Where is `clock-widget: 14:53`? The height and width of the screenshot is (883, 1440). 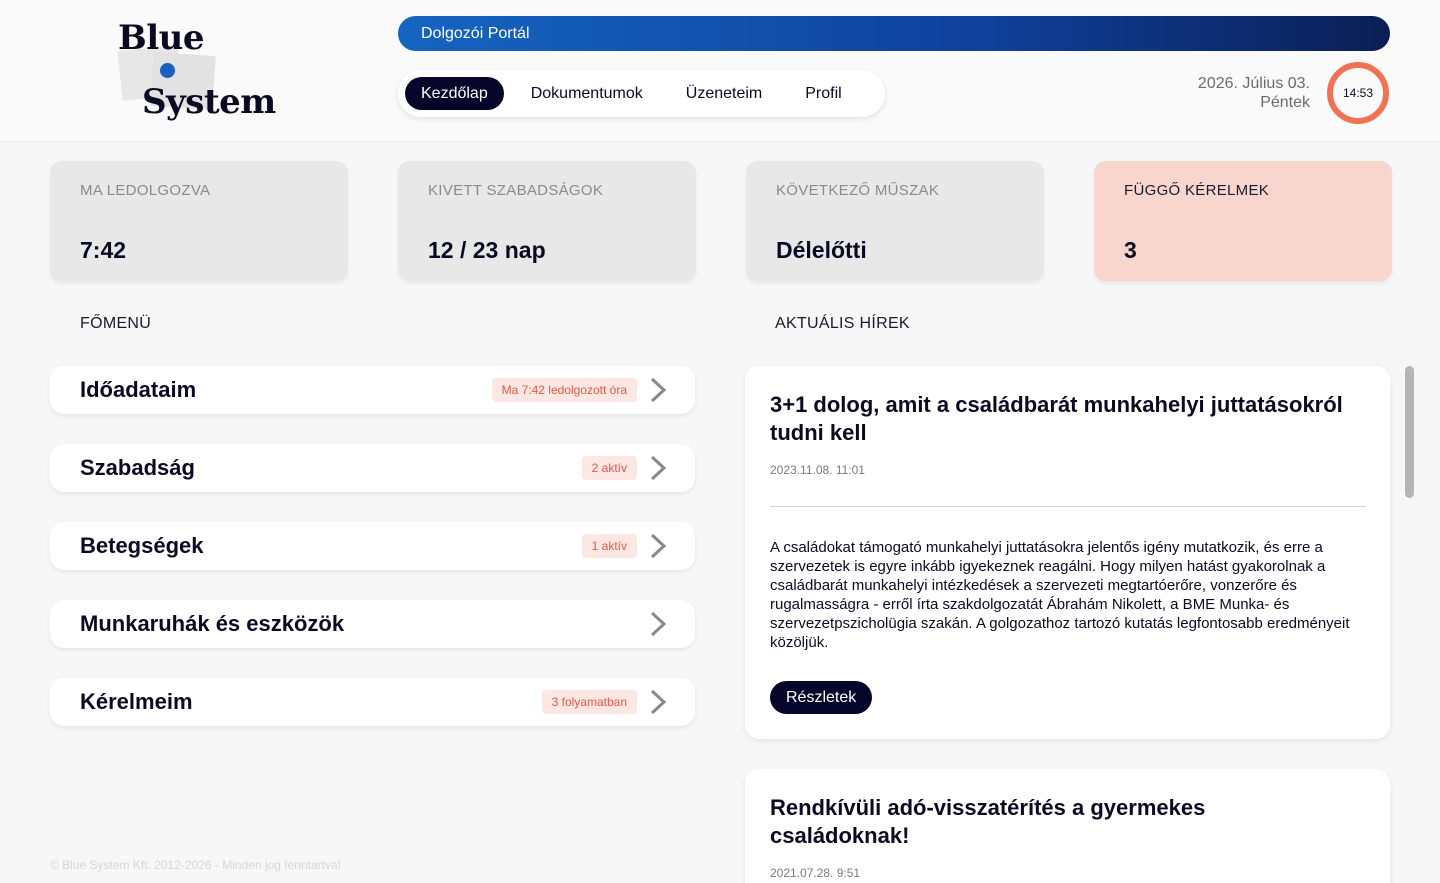 clock-widget: 14:53 is located at coordinates (1358, 93).